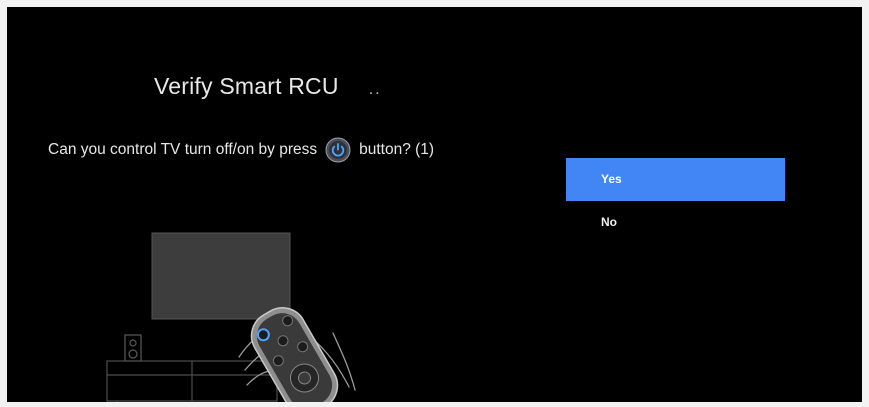 Image resolution: width=869 pixels, height=407 pixels. I want to click on question-text-before: Can you control TV turn off/on by press, so click(183, 149).